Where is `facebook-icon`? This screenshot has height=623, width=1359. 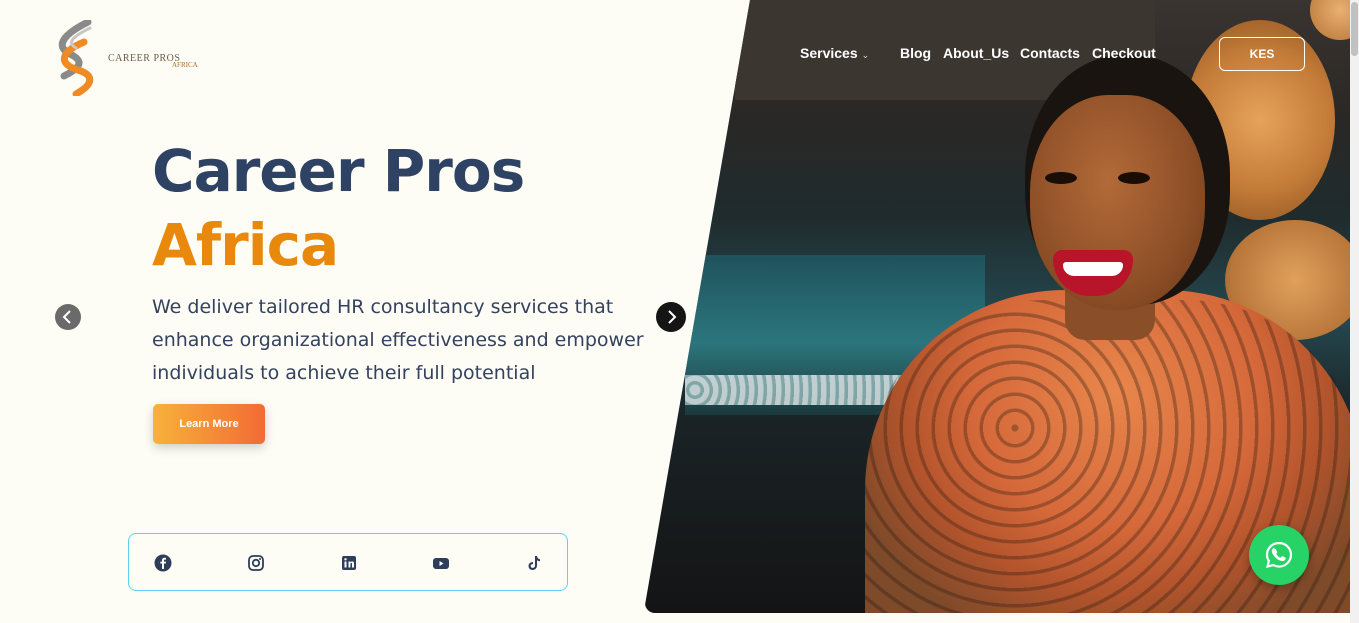 facebook-icon is located at coordinates (163, 563).